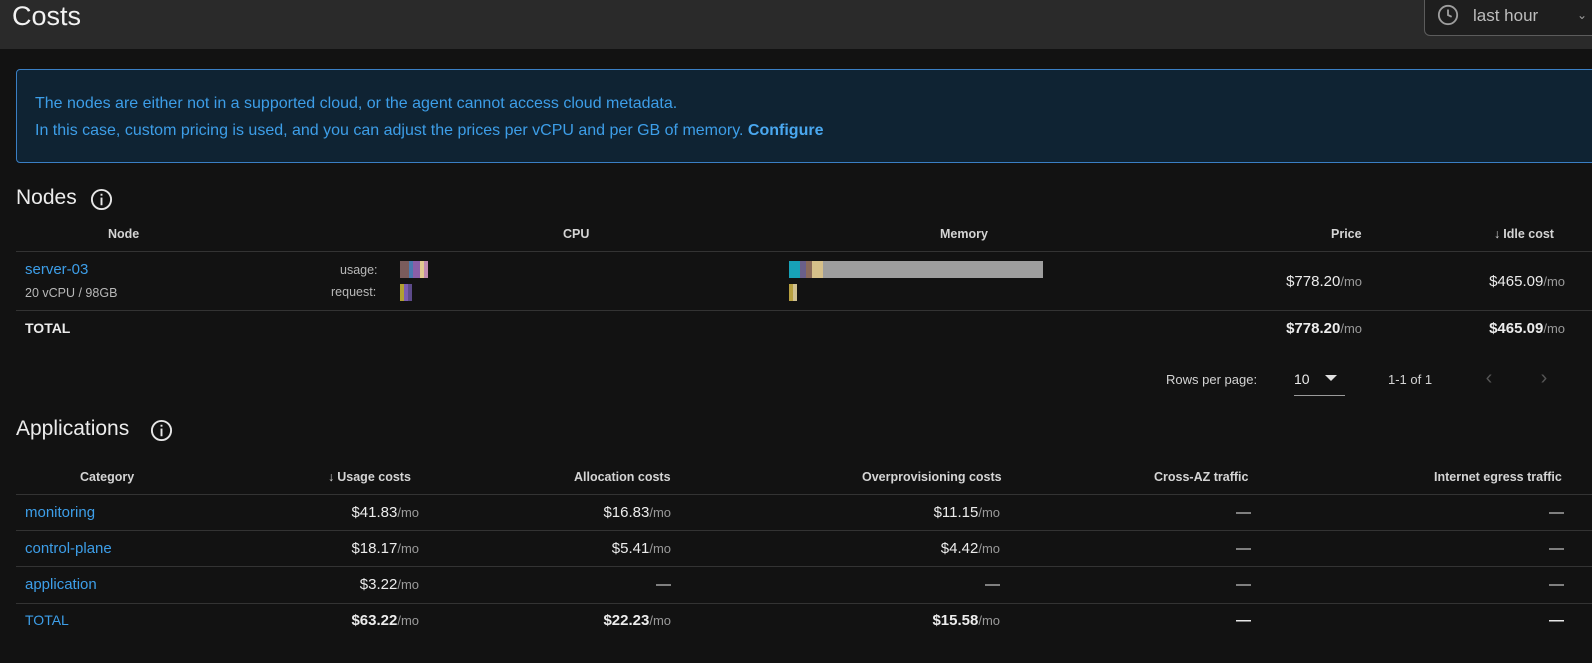  I want to click on nodes-total-idle: $465.09/mo, so click(1527, 328).